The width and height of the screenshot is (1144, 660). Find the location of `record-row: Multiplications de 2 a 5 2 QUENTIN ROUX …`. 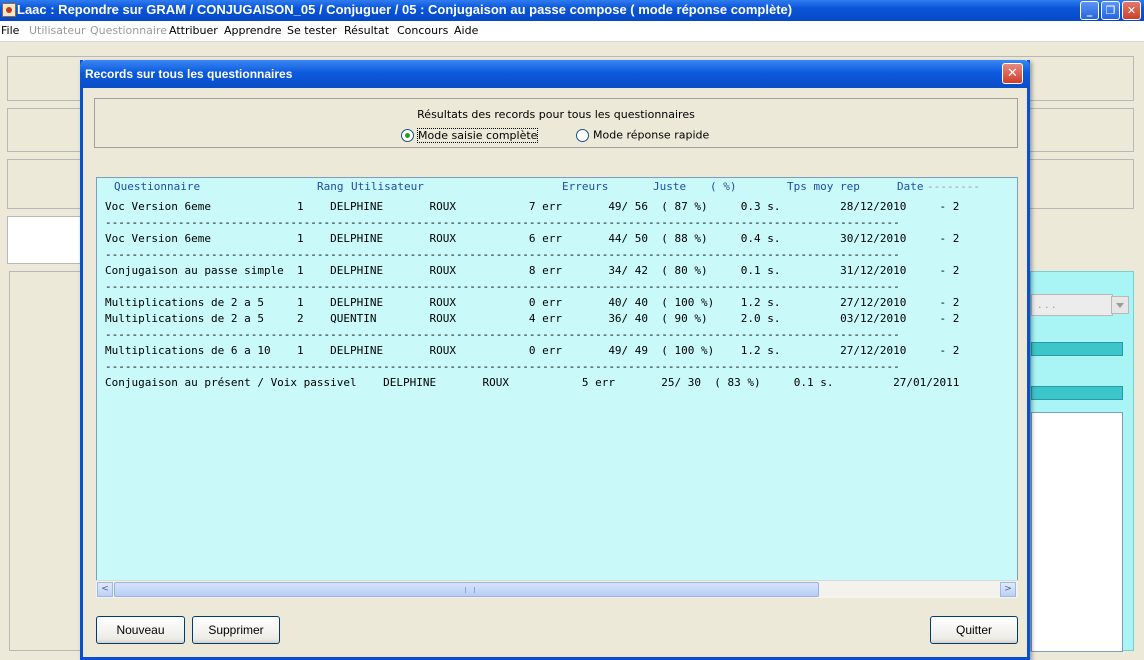

record-row: Multiplications de 2 a 5 2 QUENTIN ROUX … is located at coordinates (532, 318).